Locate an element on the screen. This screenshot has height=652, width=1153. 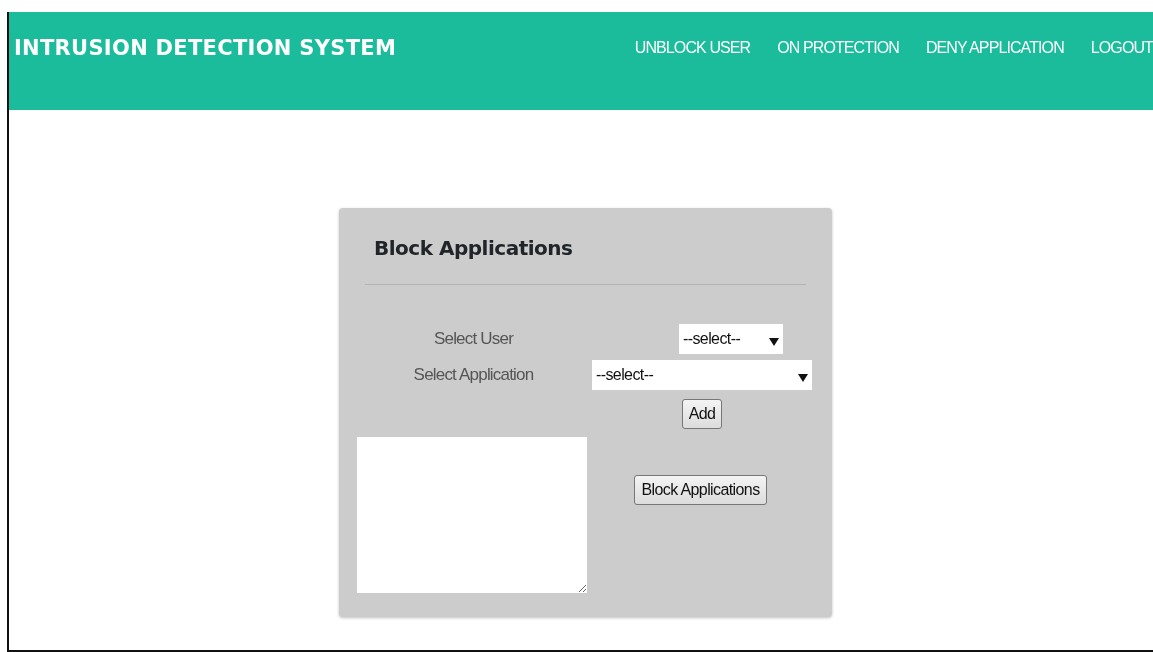
add-button: Add is located at coordinates (702, 414).